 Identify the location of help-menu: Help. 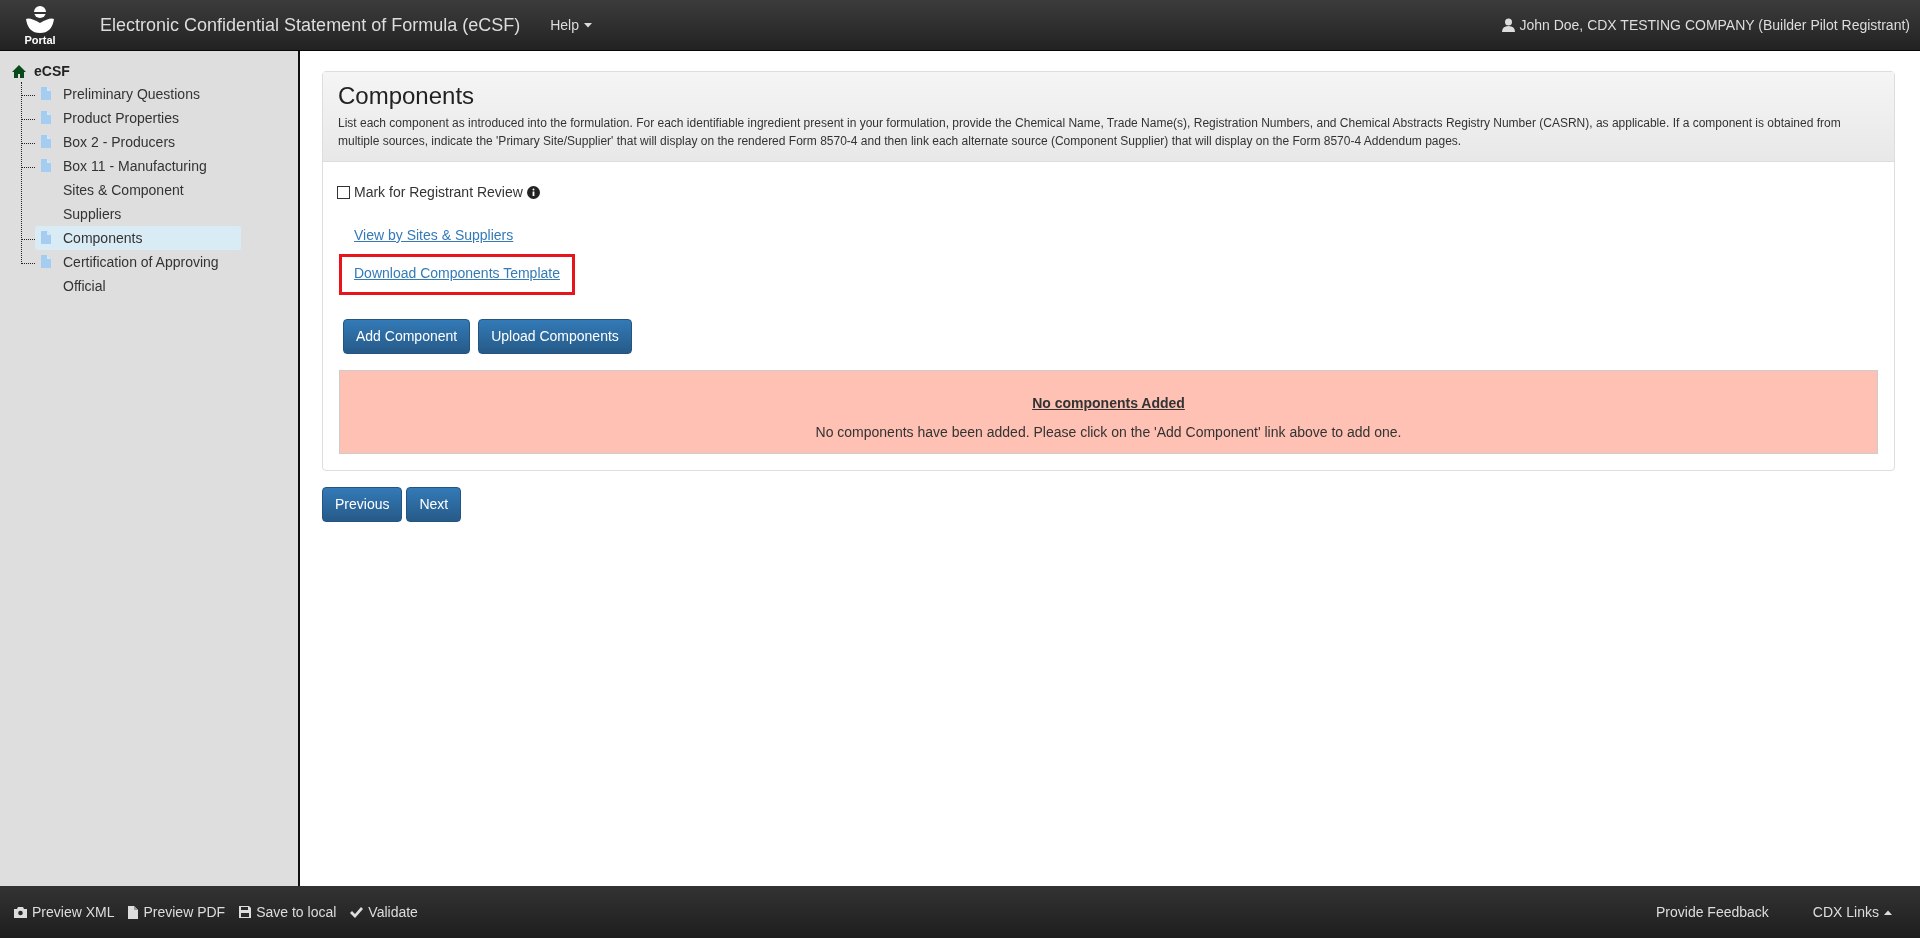
(571, 25).